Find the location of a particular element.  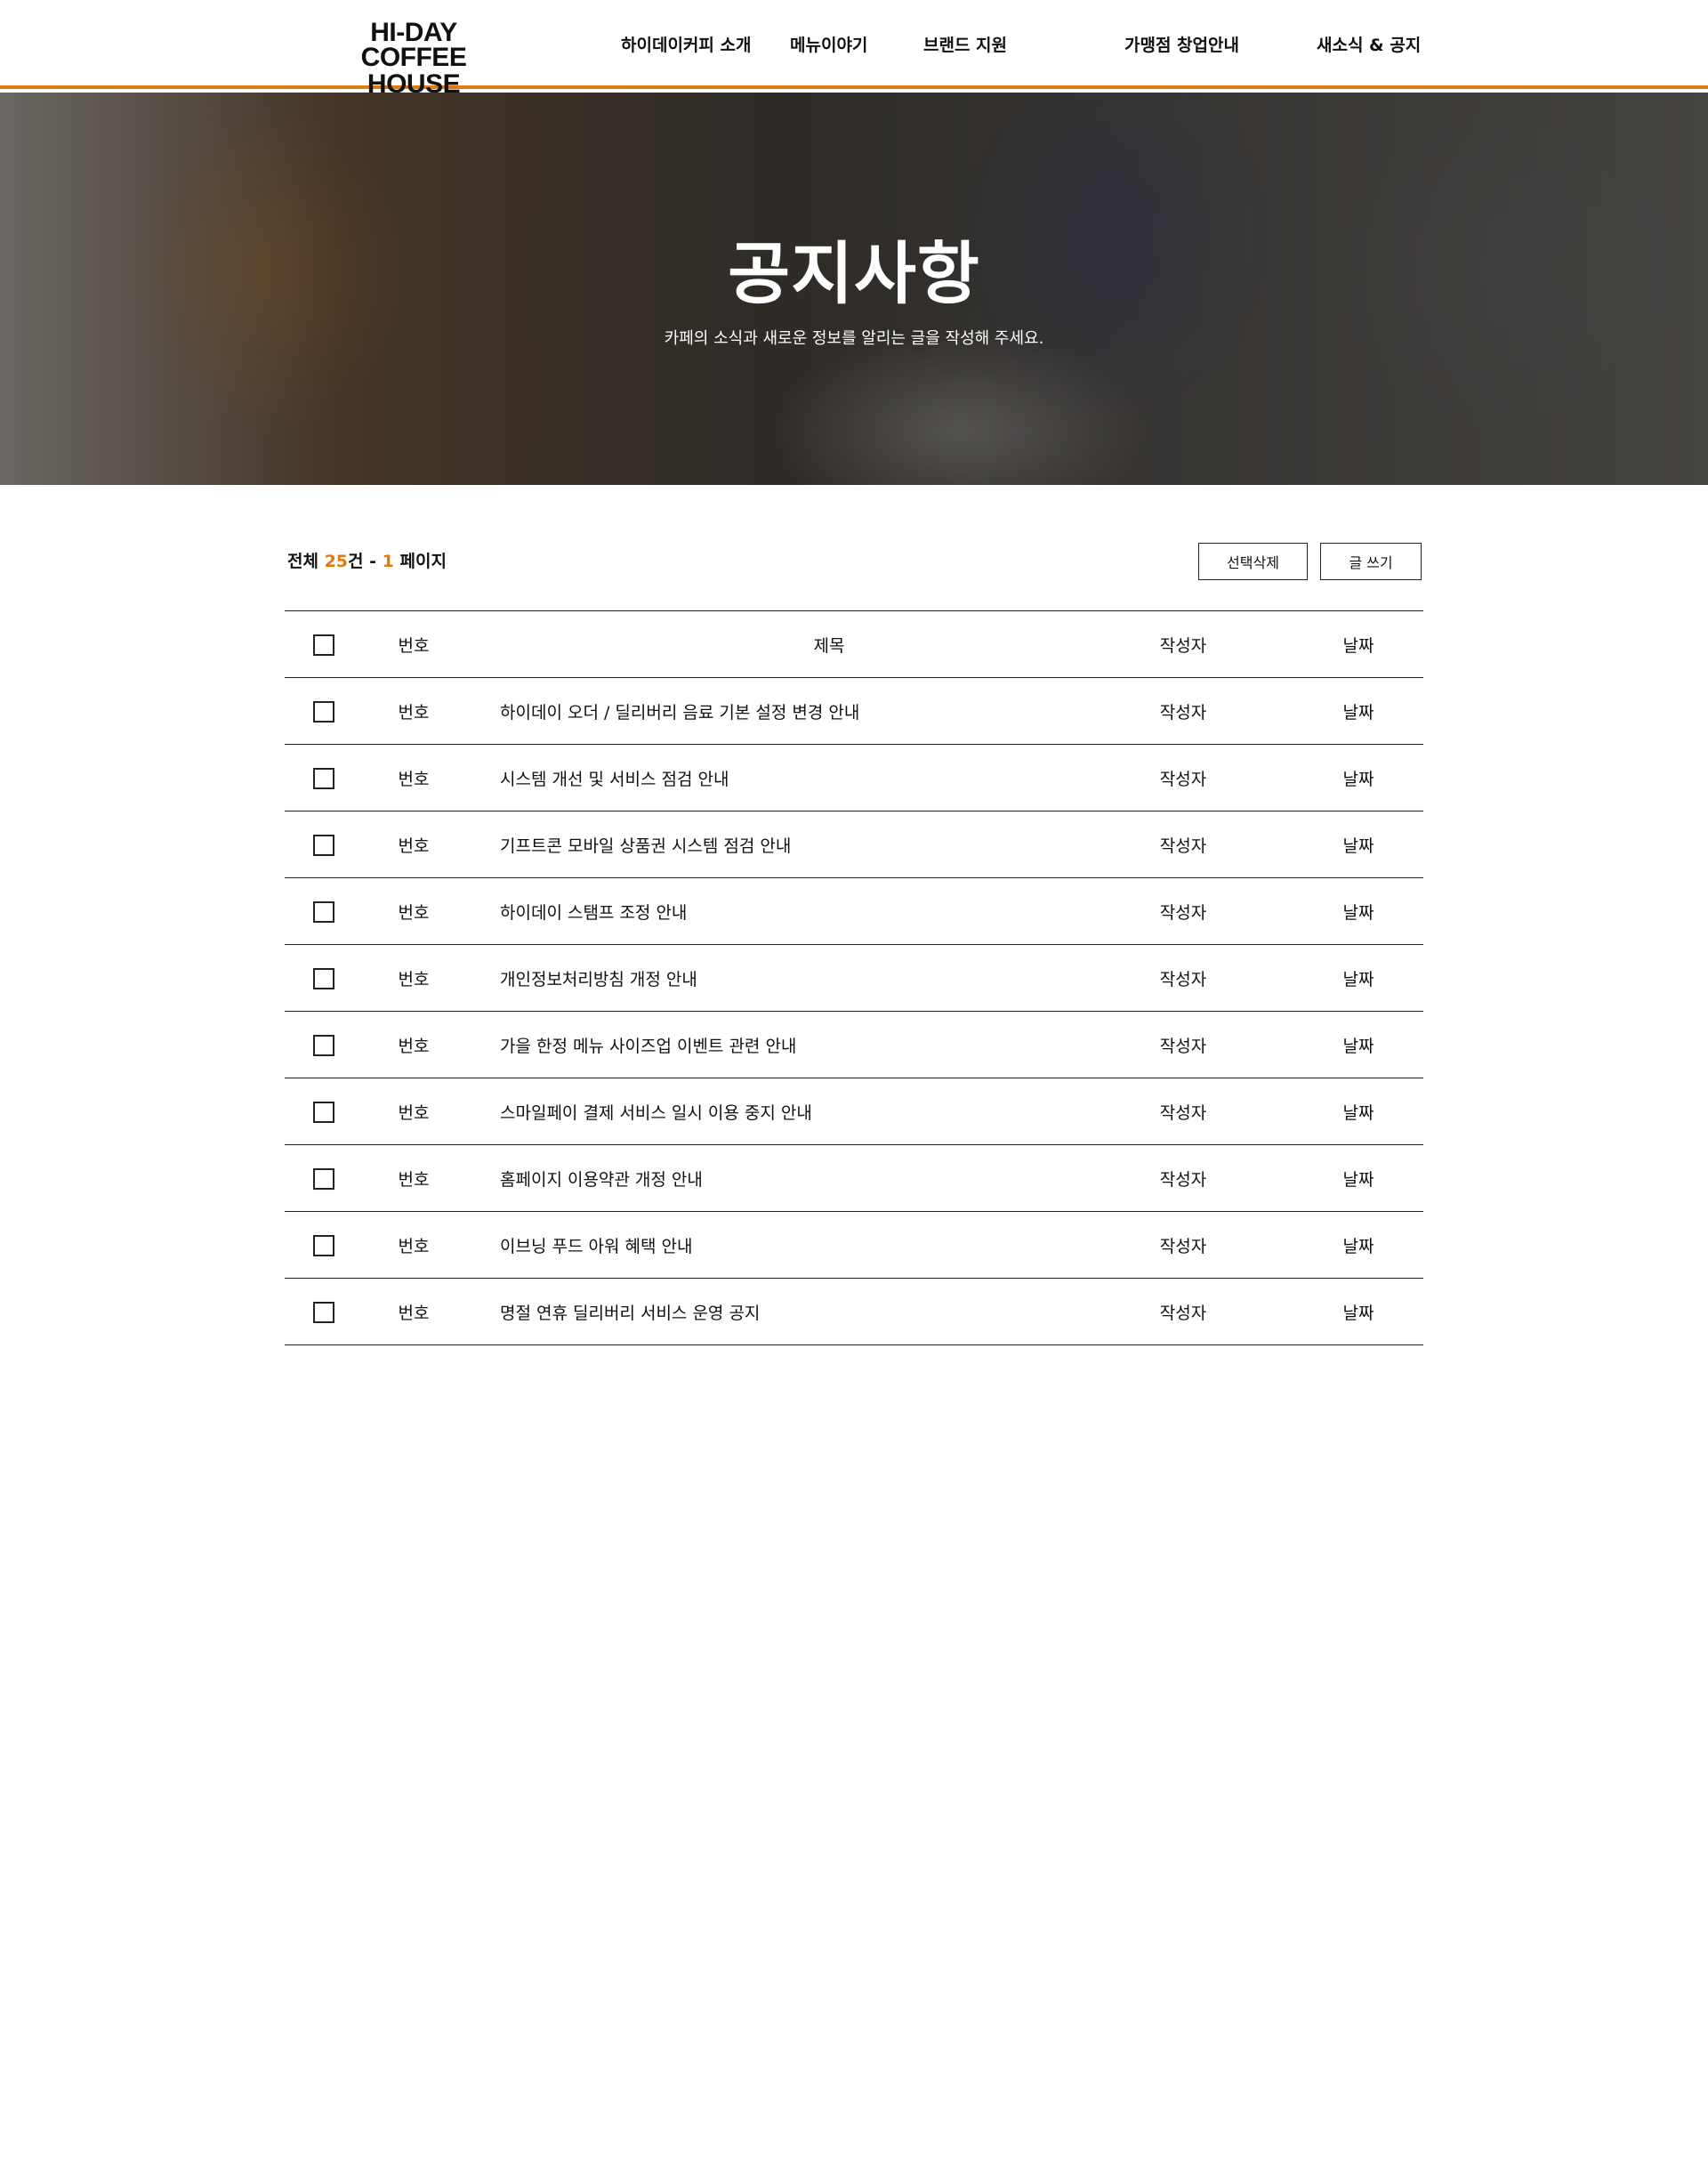

main-nav: 하이데이커피 소개 메뉴이야기 브랜드 지원 가맹점 창업안내 새소식 & 공지 is located at coordinates (854, 45).